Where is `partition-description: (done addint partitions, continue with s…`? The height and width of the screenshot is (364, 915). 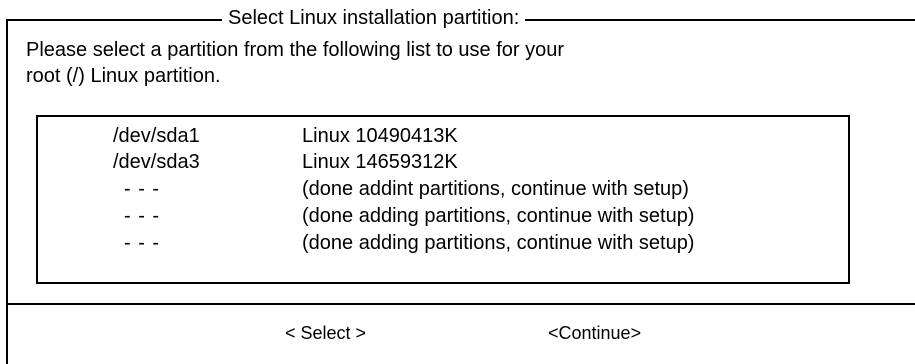 partition-description: (done addint partitions, continue with s… is located at coordinates (495, 189).